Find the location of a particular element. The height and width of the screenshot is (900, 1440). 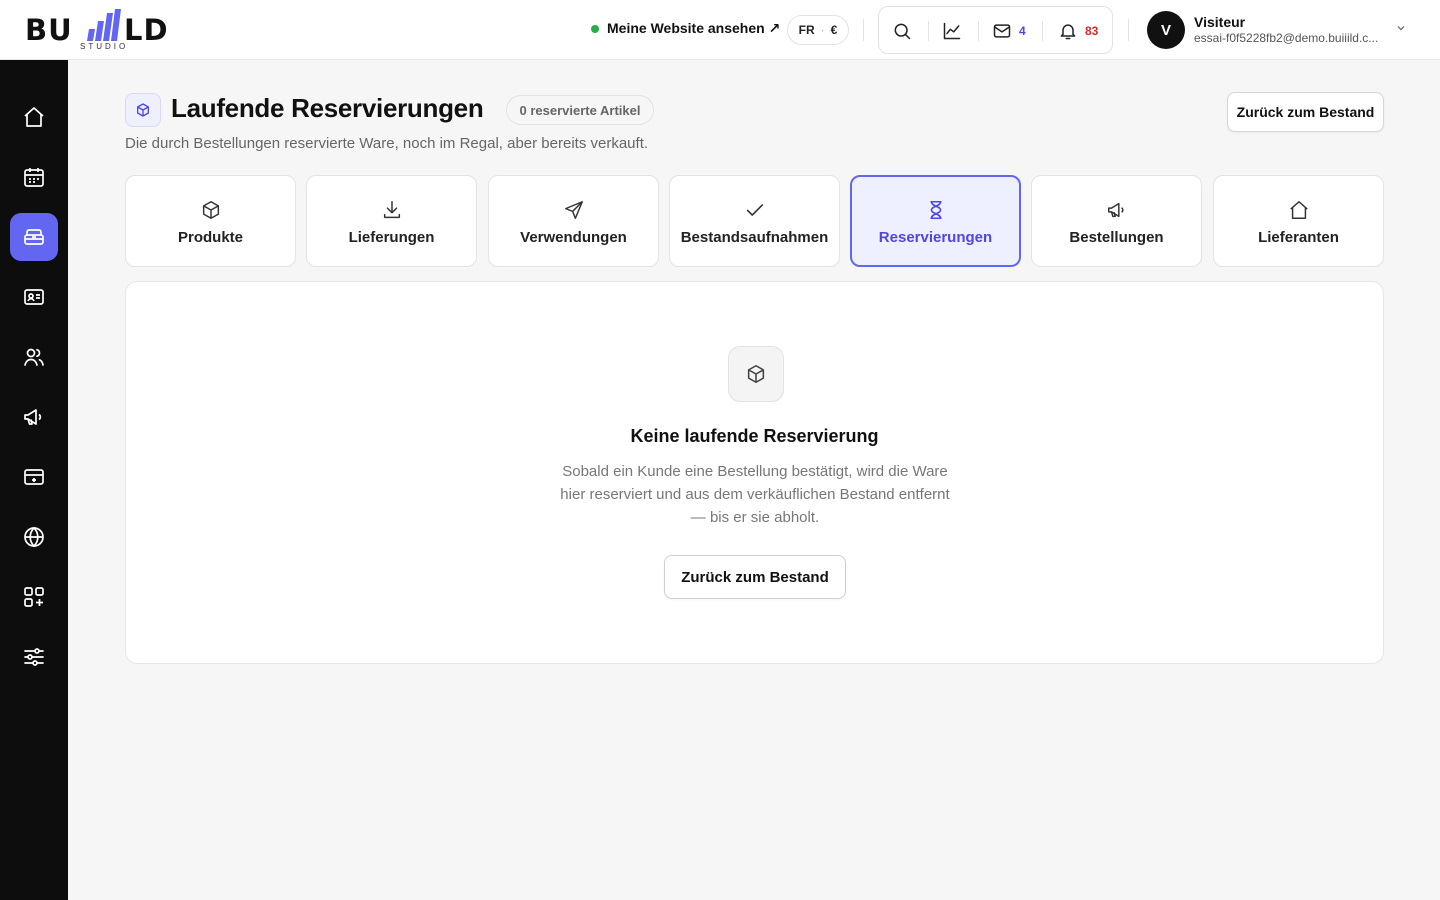

logo-subtitle: STUDIO is located at coordinates (104, 46).